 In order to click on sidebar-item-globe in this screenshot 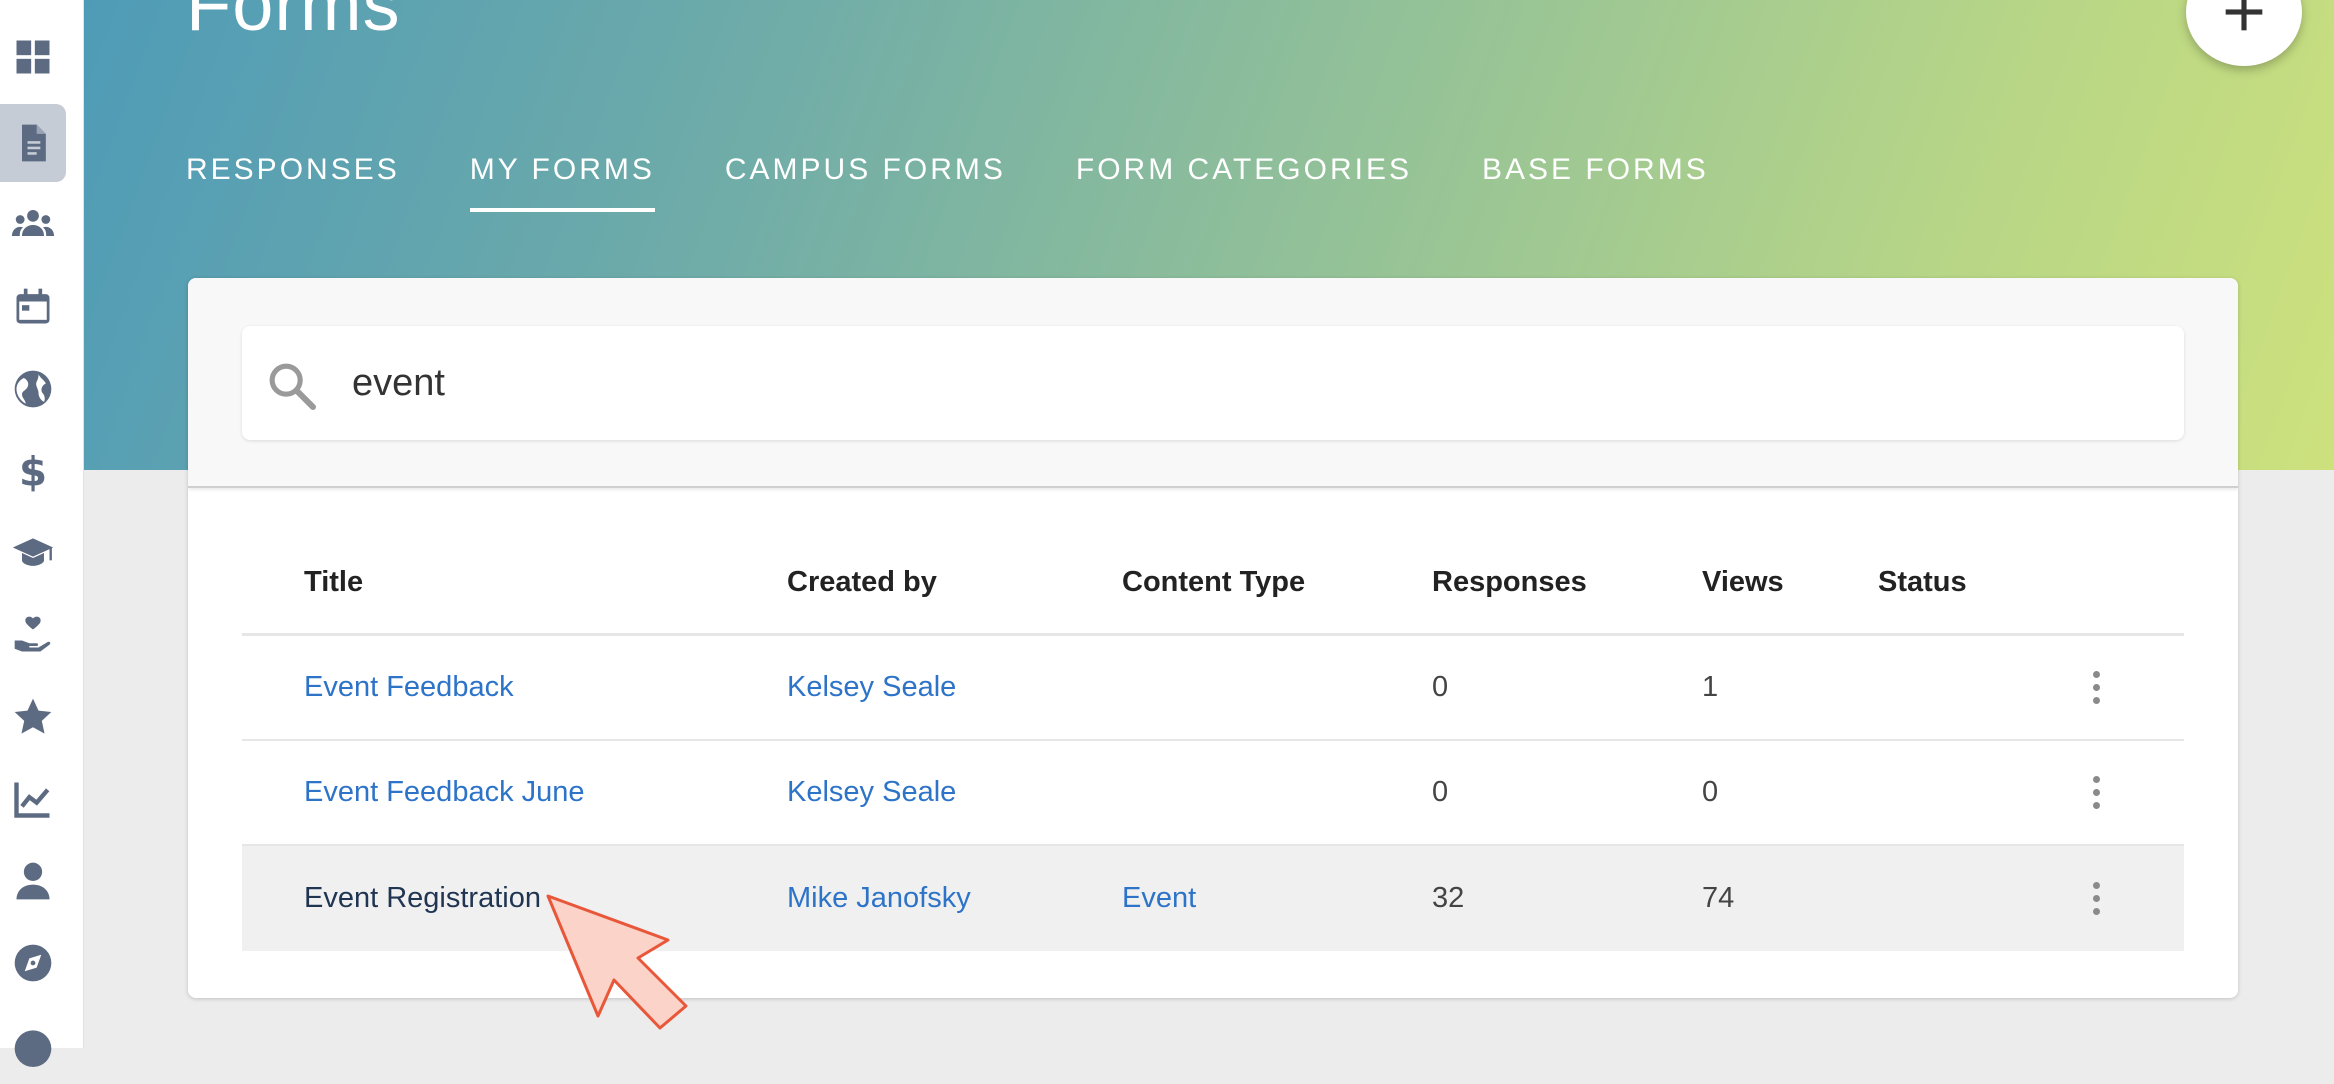, I will do `click(33, 389)`.